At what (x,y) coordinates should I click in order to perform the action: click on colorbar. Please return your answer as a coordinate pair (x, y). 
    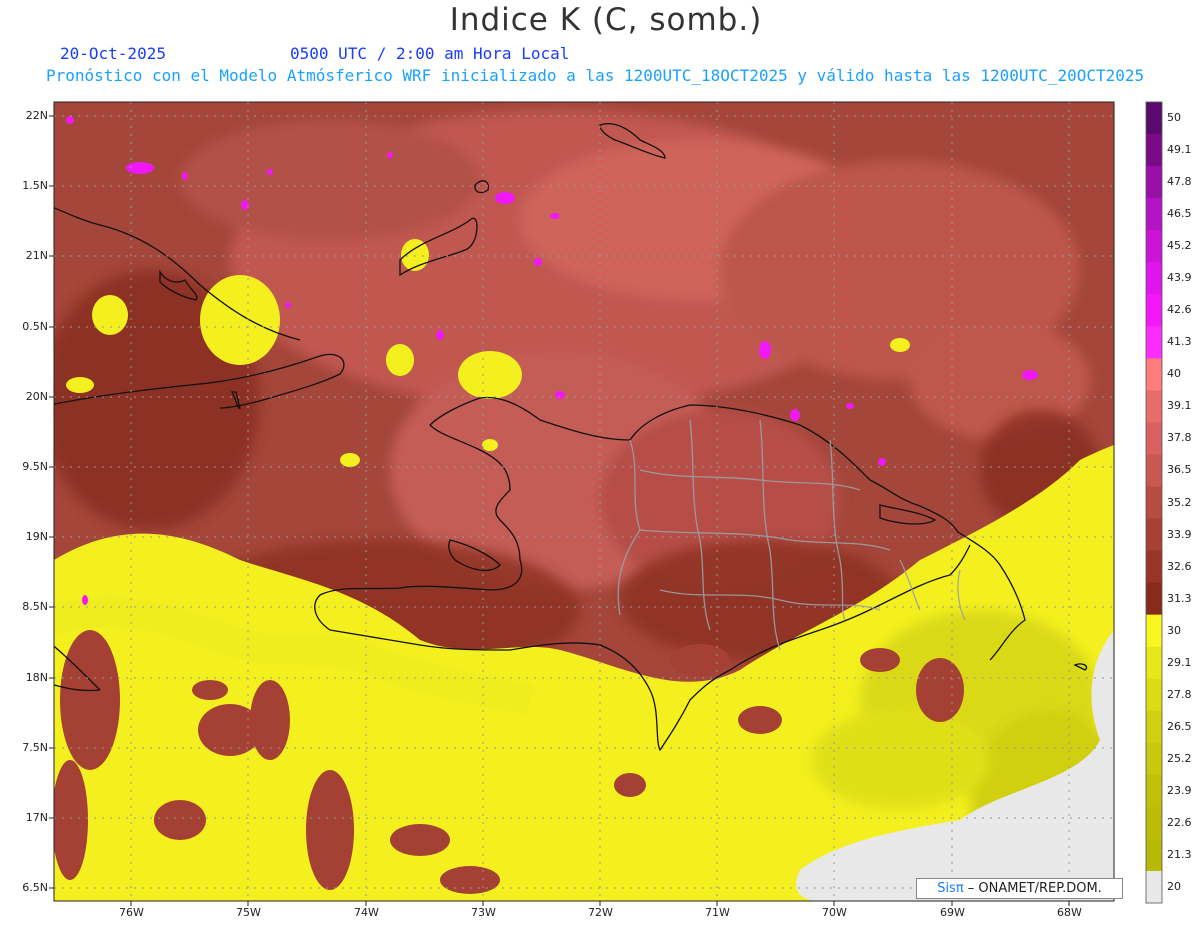
    Looking at the image, I should click on (1154, 502).